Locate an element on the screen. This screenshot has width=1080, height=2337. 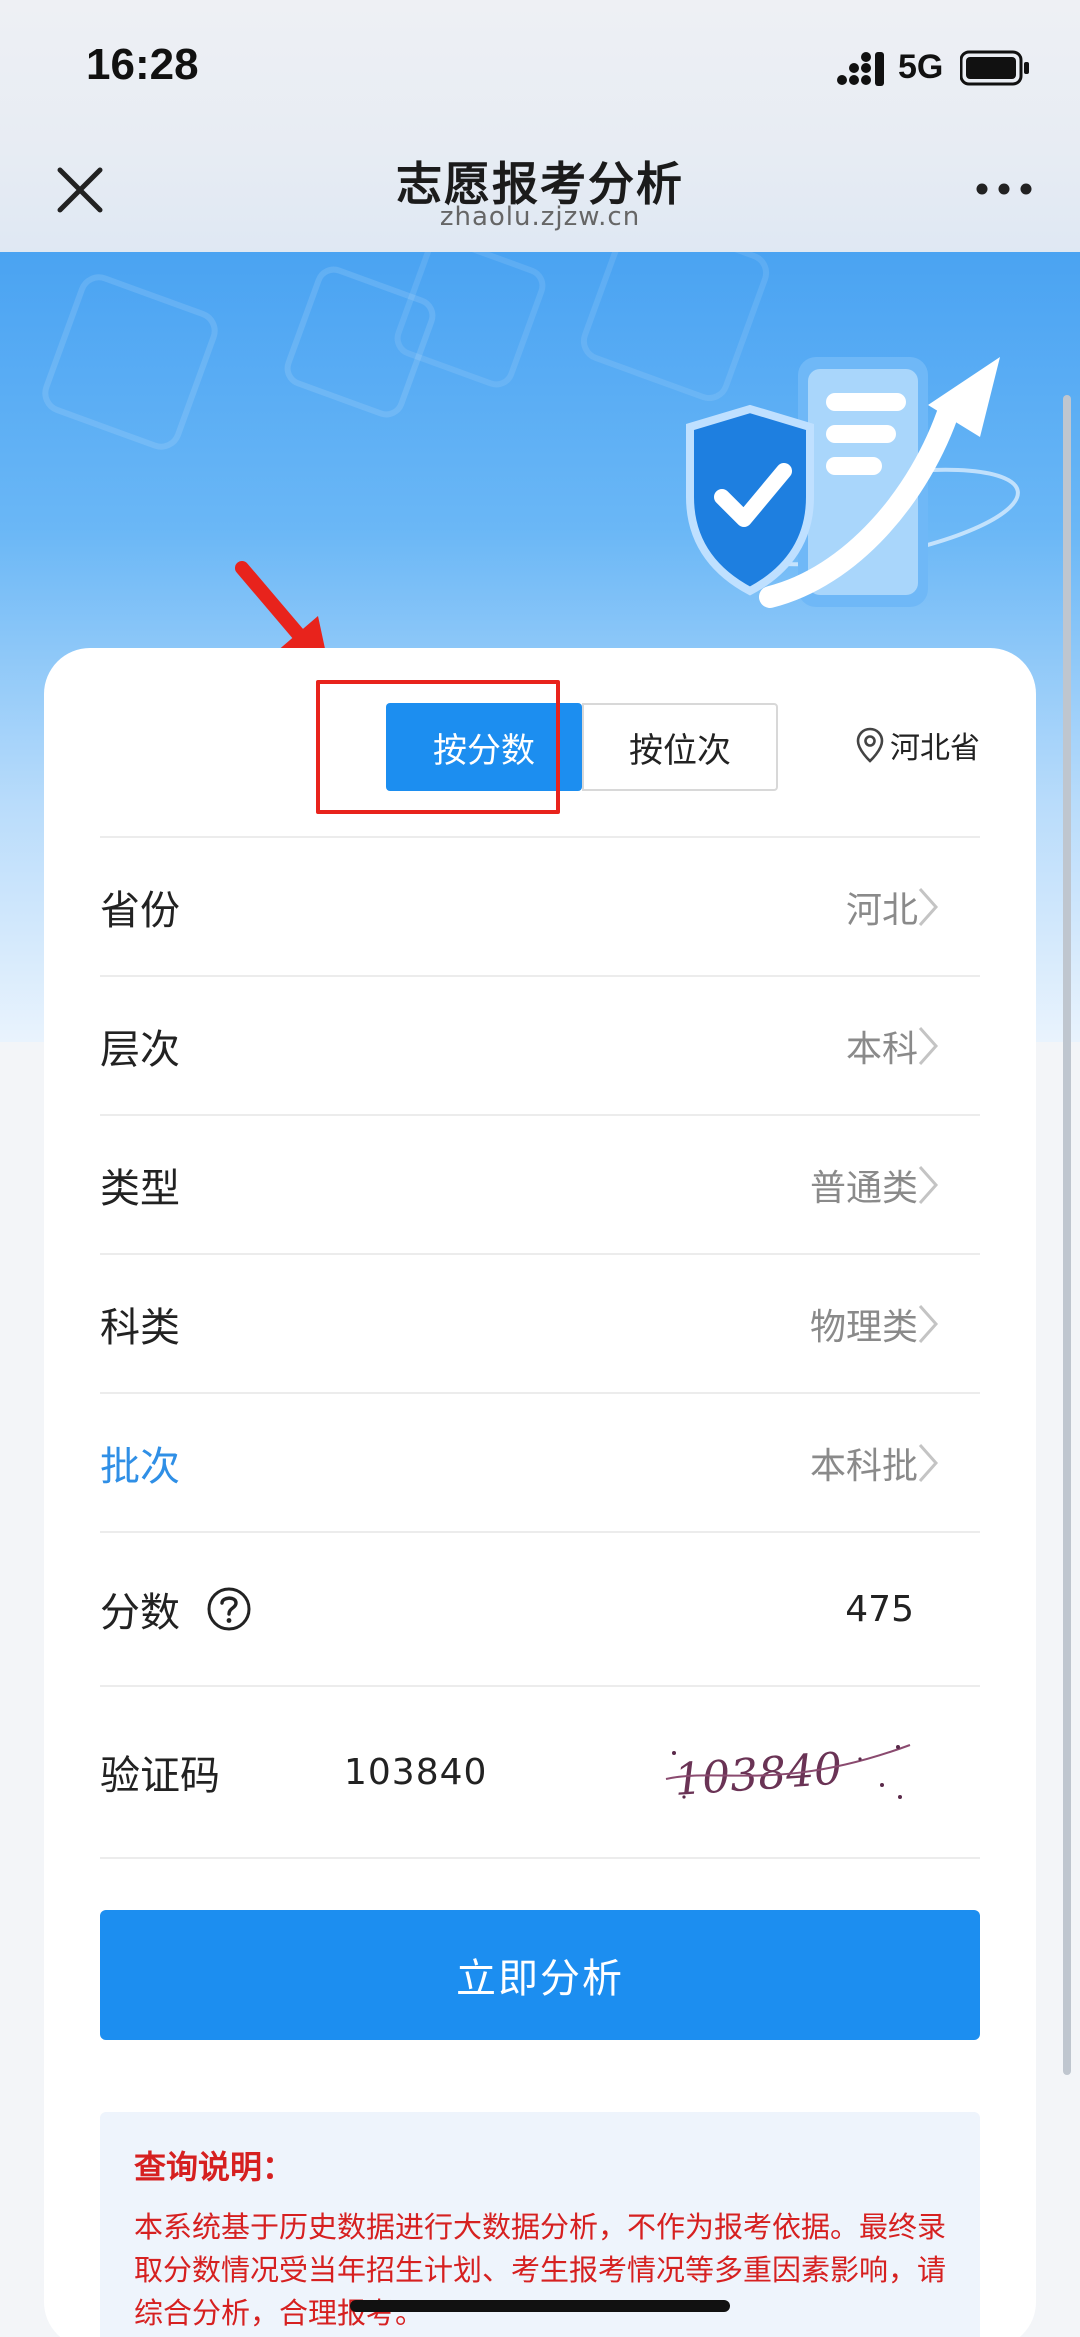
row-type: 类型 普通类 is located at coordinates (540, 1183).